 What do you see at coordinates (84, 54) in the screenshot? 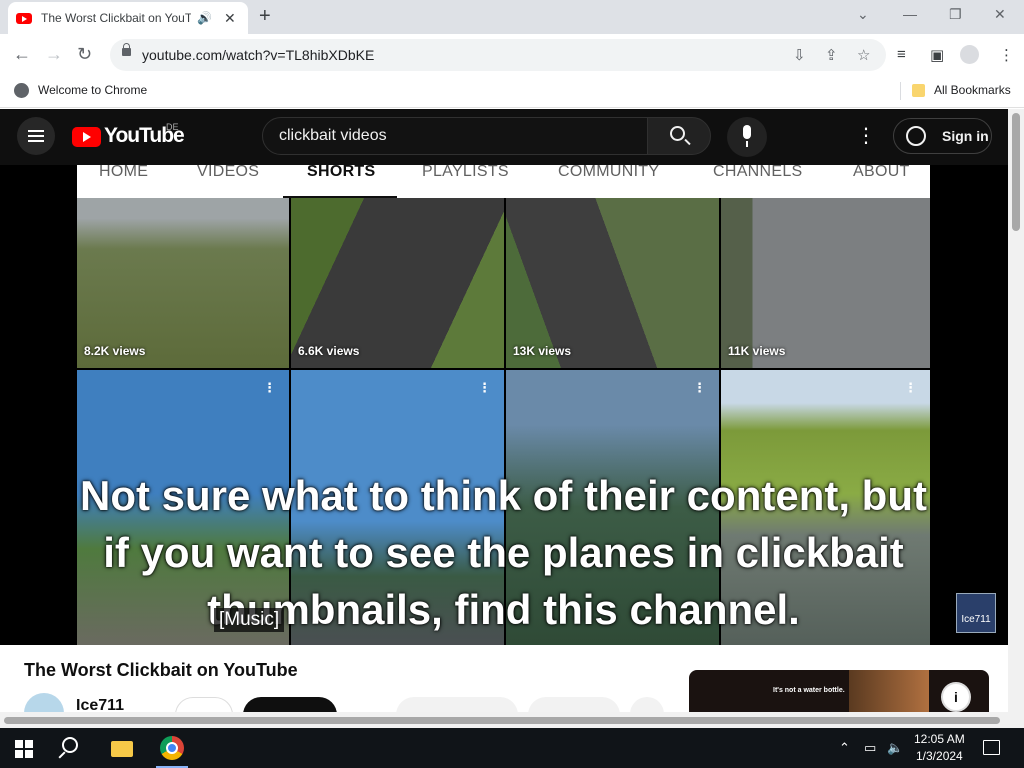
I see `reload-icon: ↻` at bounding box center [84, 54].